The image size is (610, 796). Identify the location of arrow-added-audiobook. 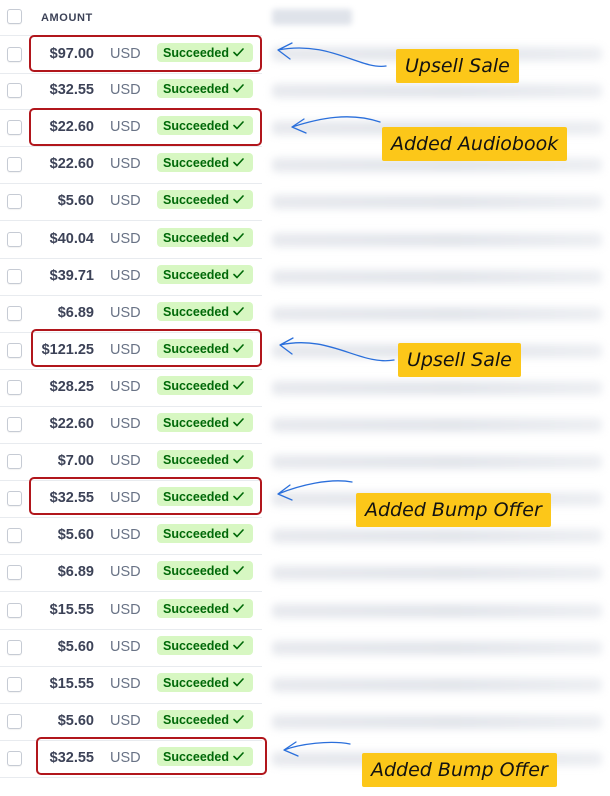
(336, 125).